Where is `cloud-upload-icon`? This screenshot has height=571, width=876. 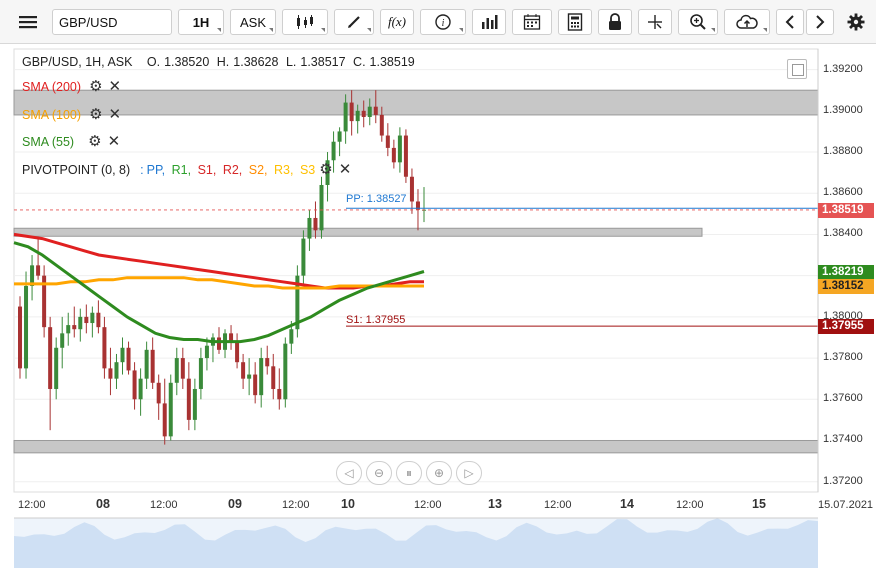
cloud-upload-icon is located at coordinates (747, 22).